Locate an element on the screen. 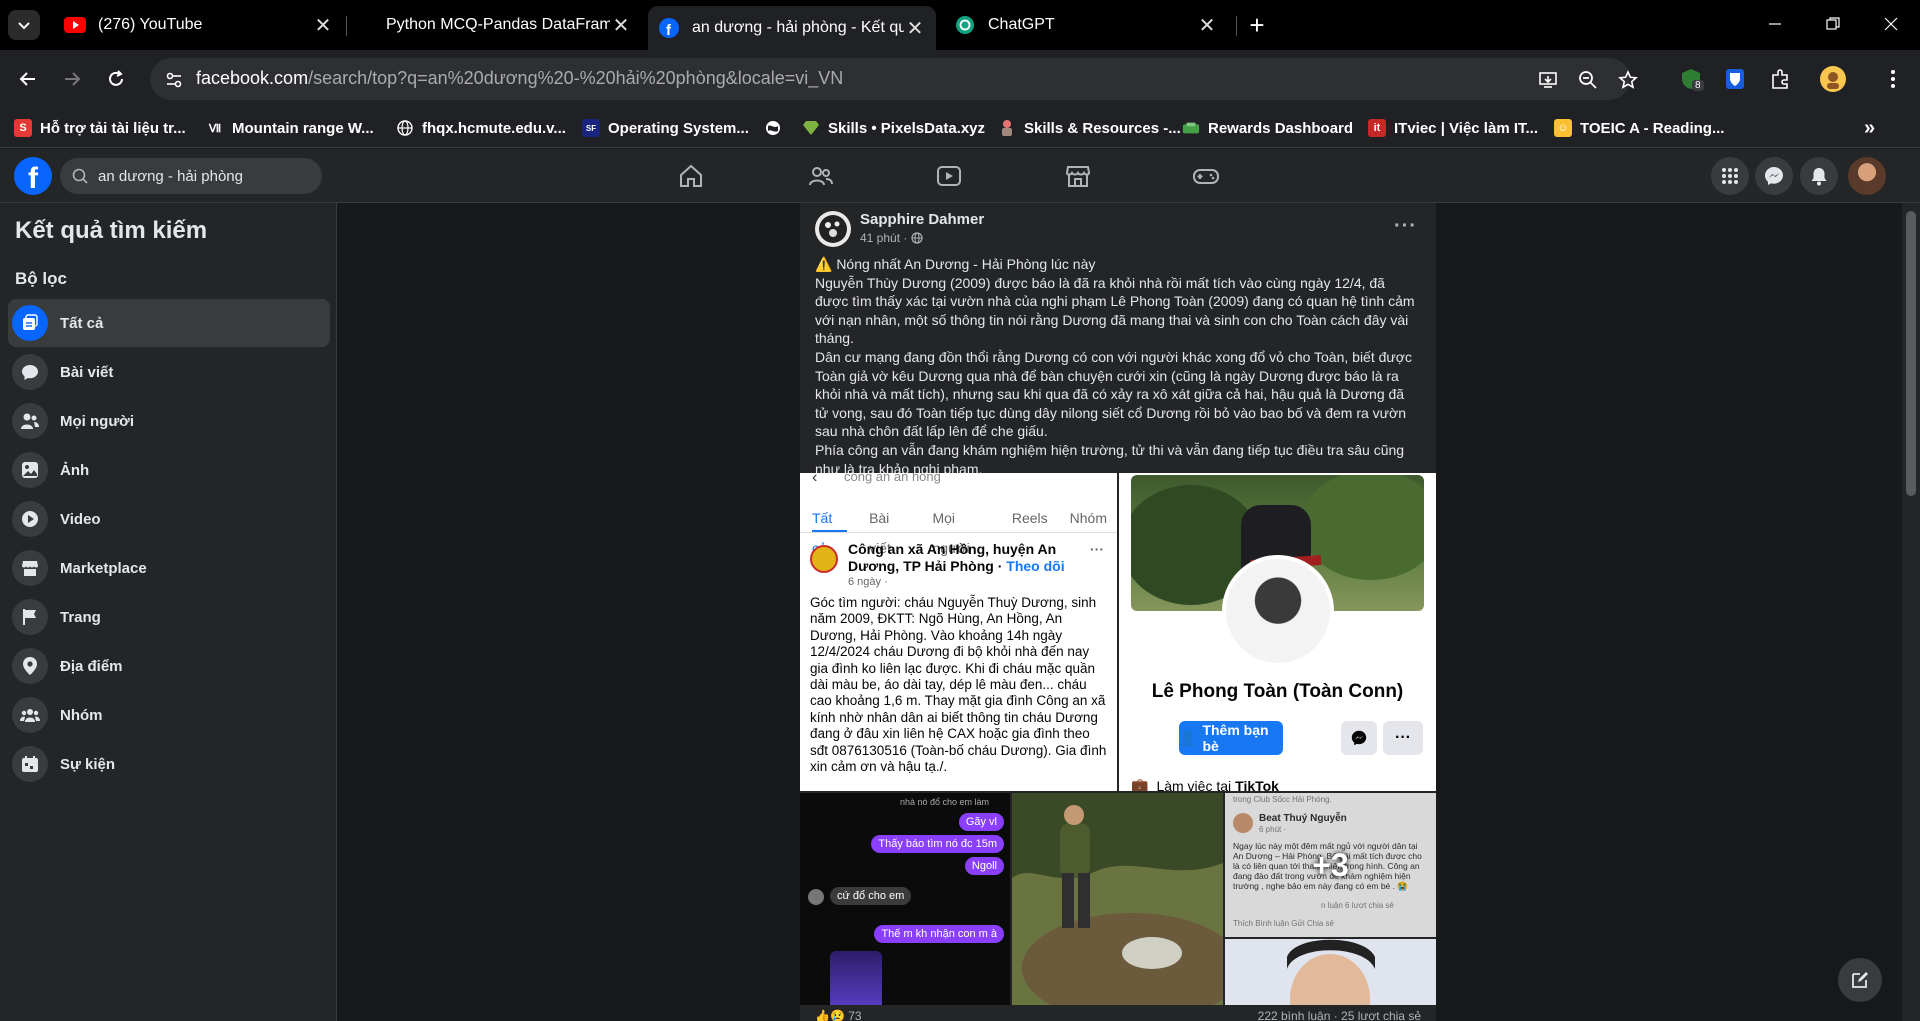 This screenshot has height=1021, width=1920. new-tab-button: + is located at coordinates (1257, 25).